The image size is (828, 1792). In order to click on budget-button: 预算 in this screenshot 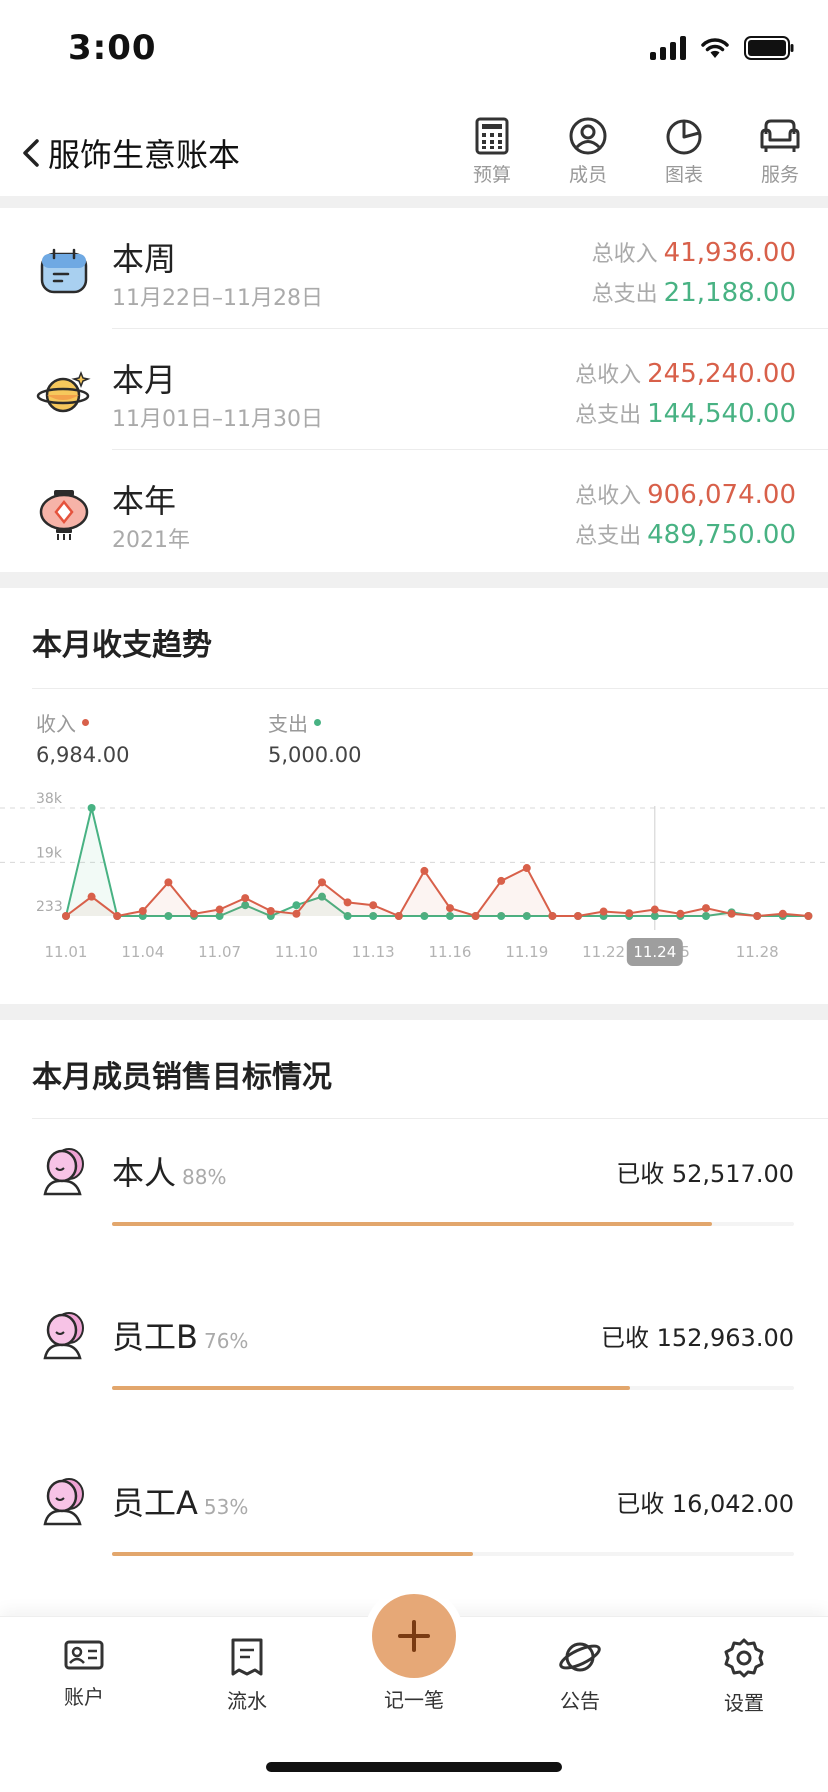, I will do `click(492, 151)`.